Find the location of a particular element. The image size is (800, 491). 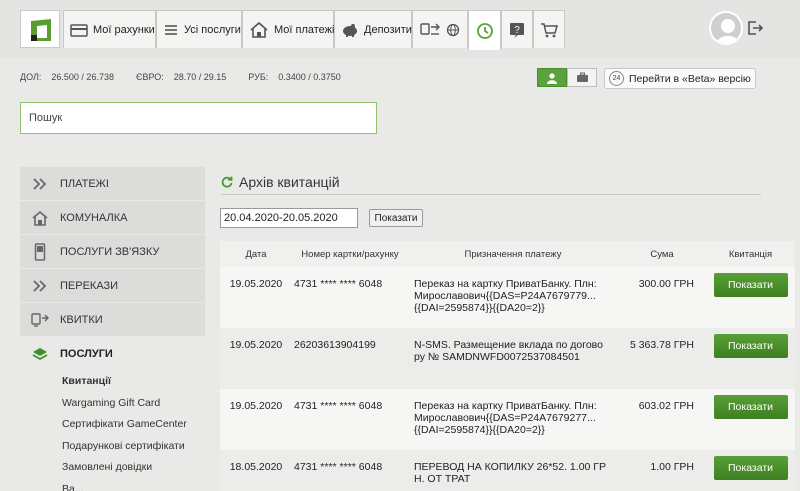

train-icon is located at coordinates (40, 319).